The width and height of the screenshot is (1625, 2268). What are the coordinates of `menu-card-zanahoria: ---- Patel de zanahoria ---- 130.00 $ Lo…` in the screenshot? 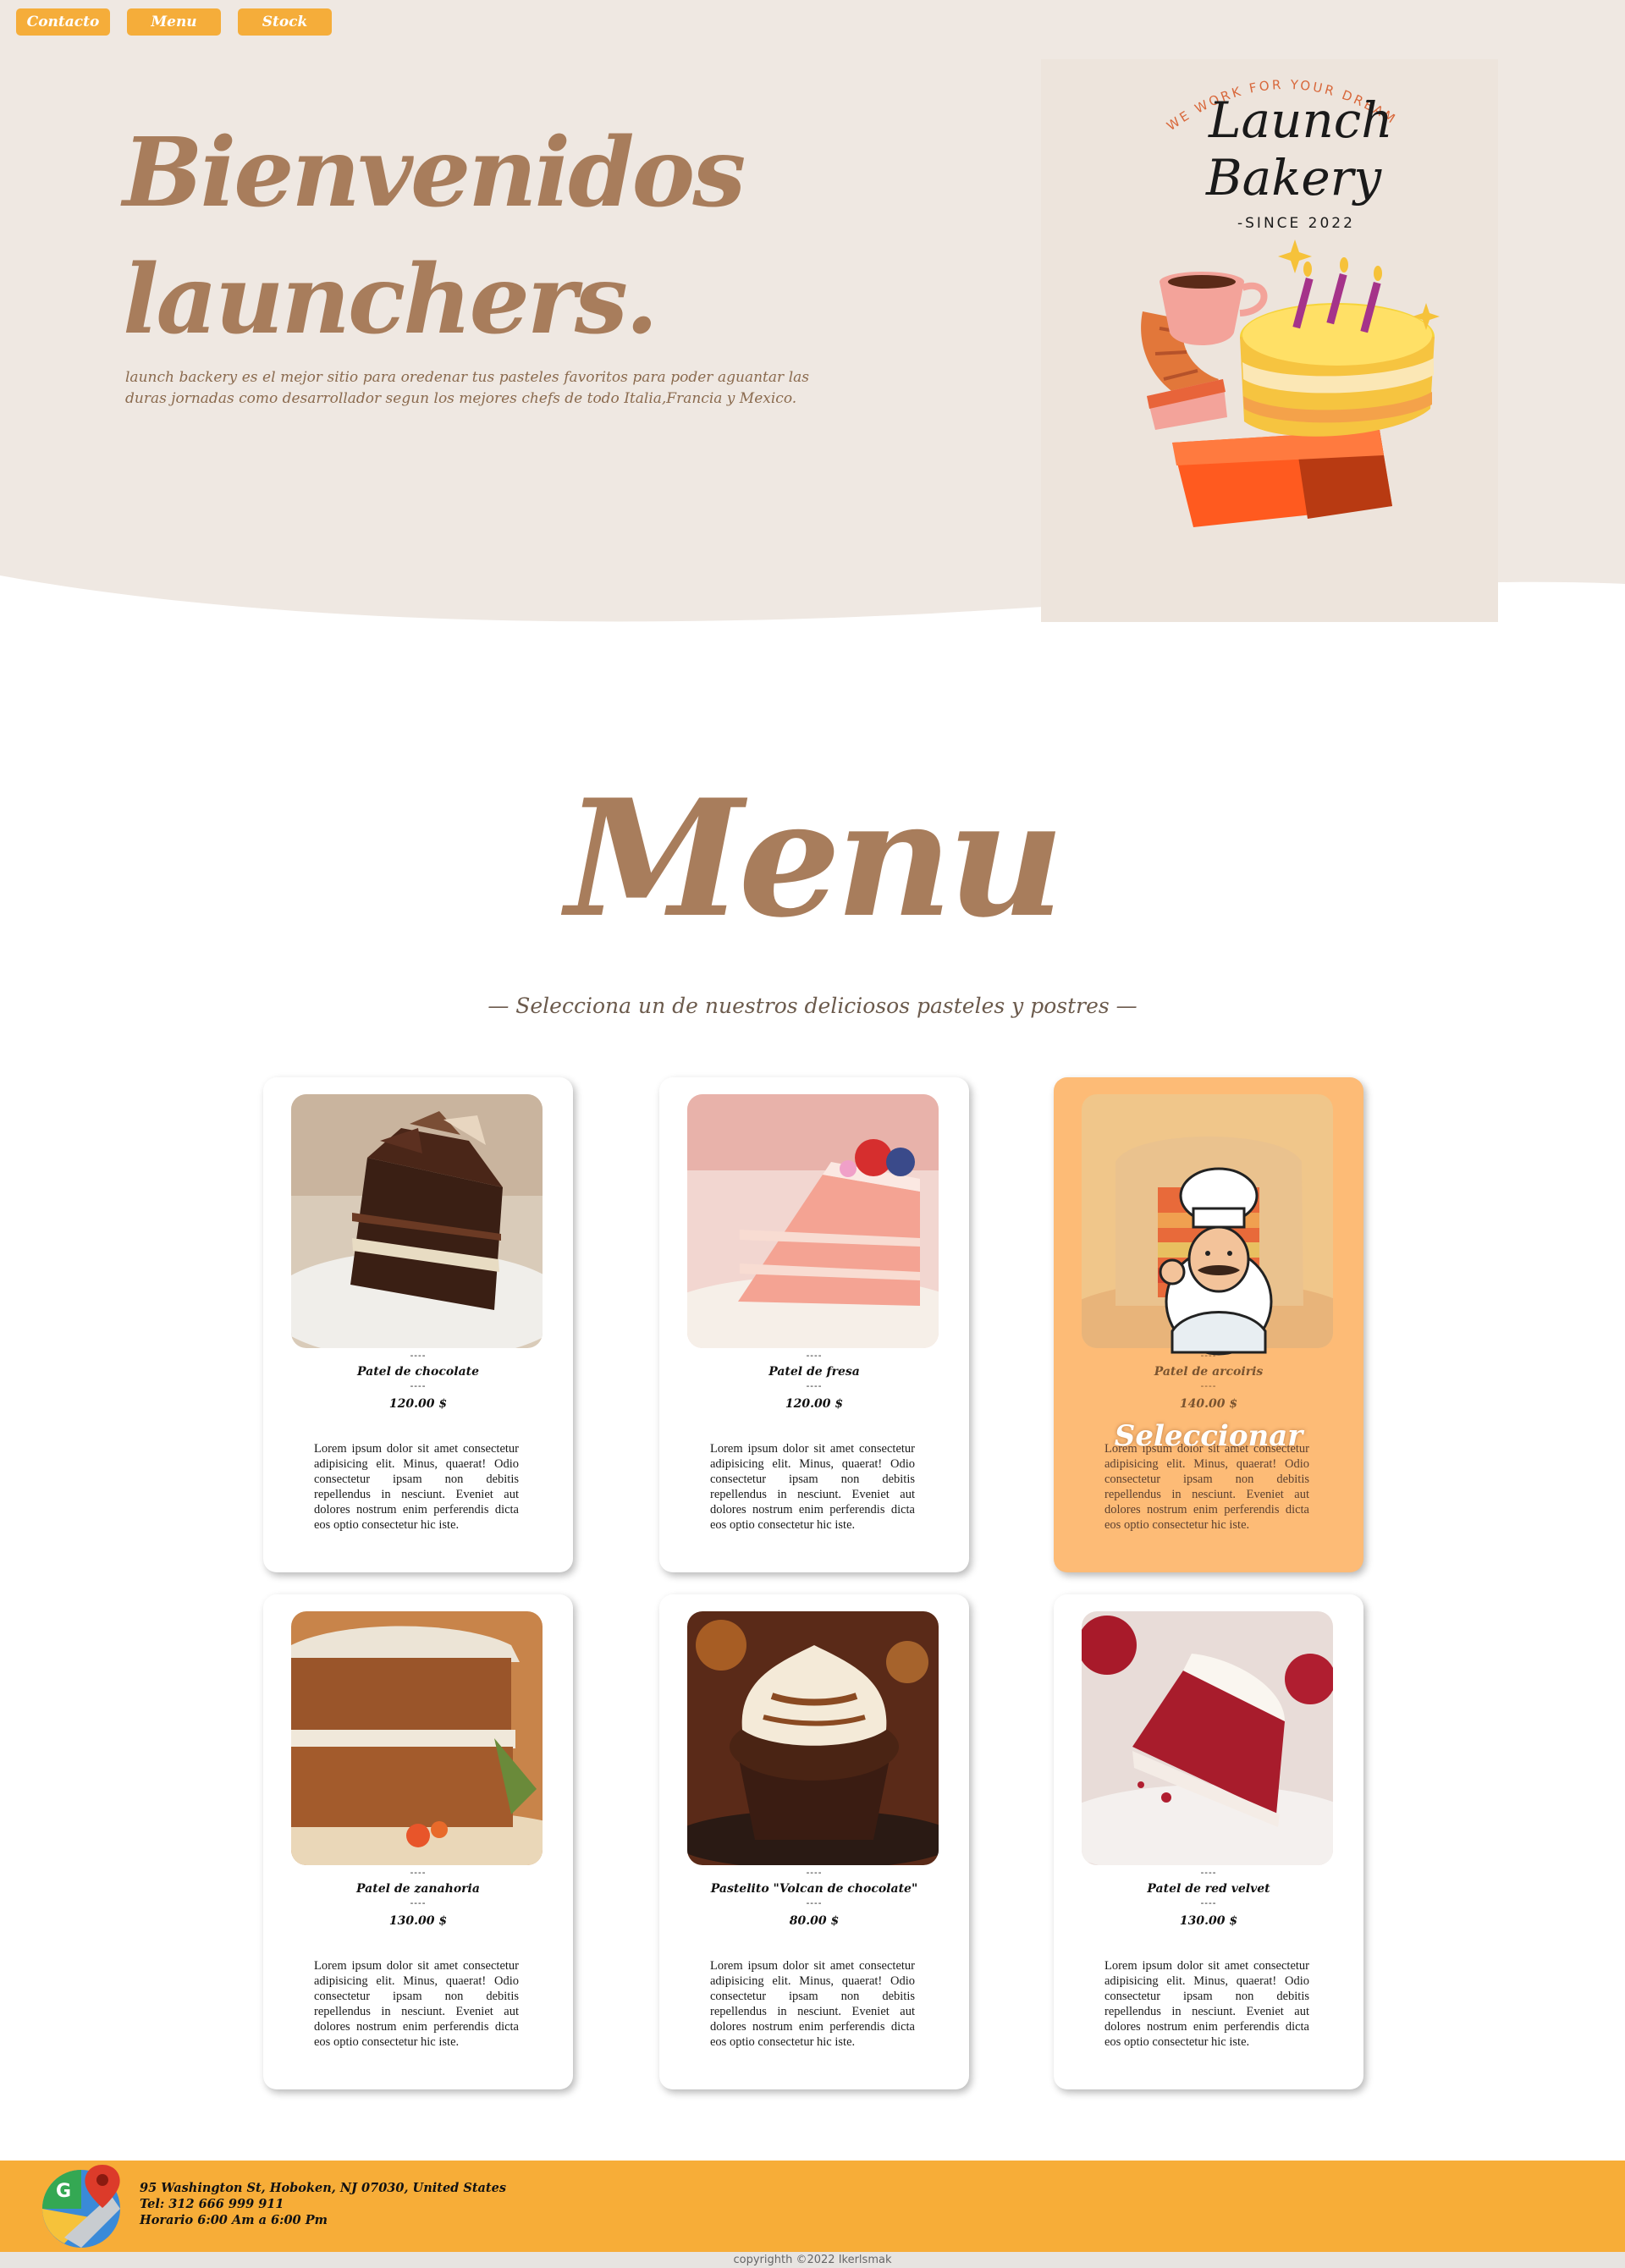 It's located at (418, 1841).